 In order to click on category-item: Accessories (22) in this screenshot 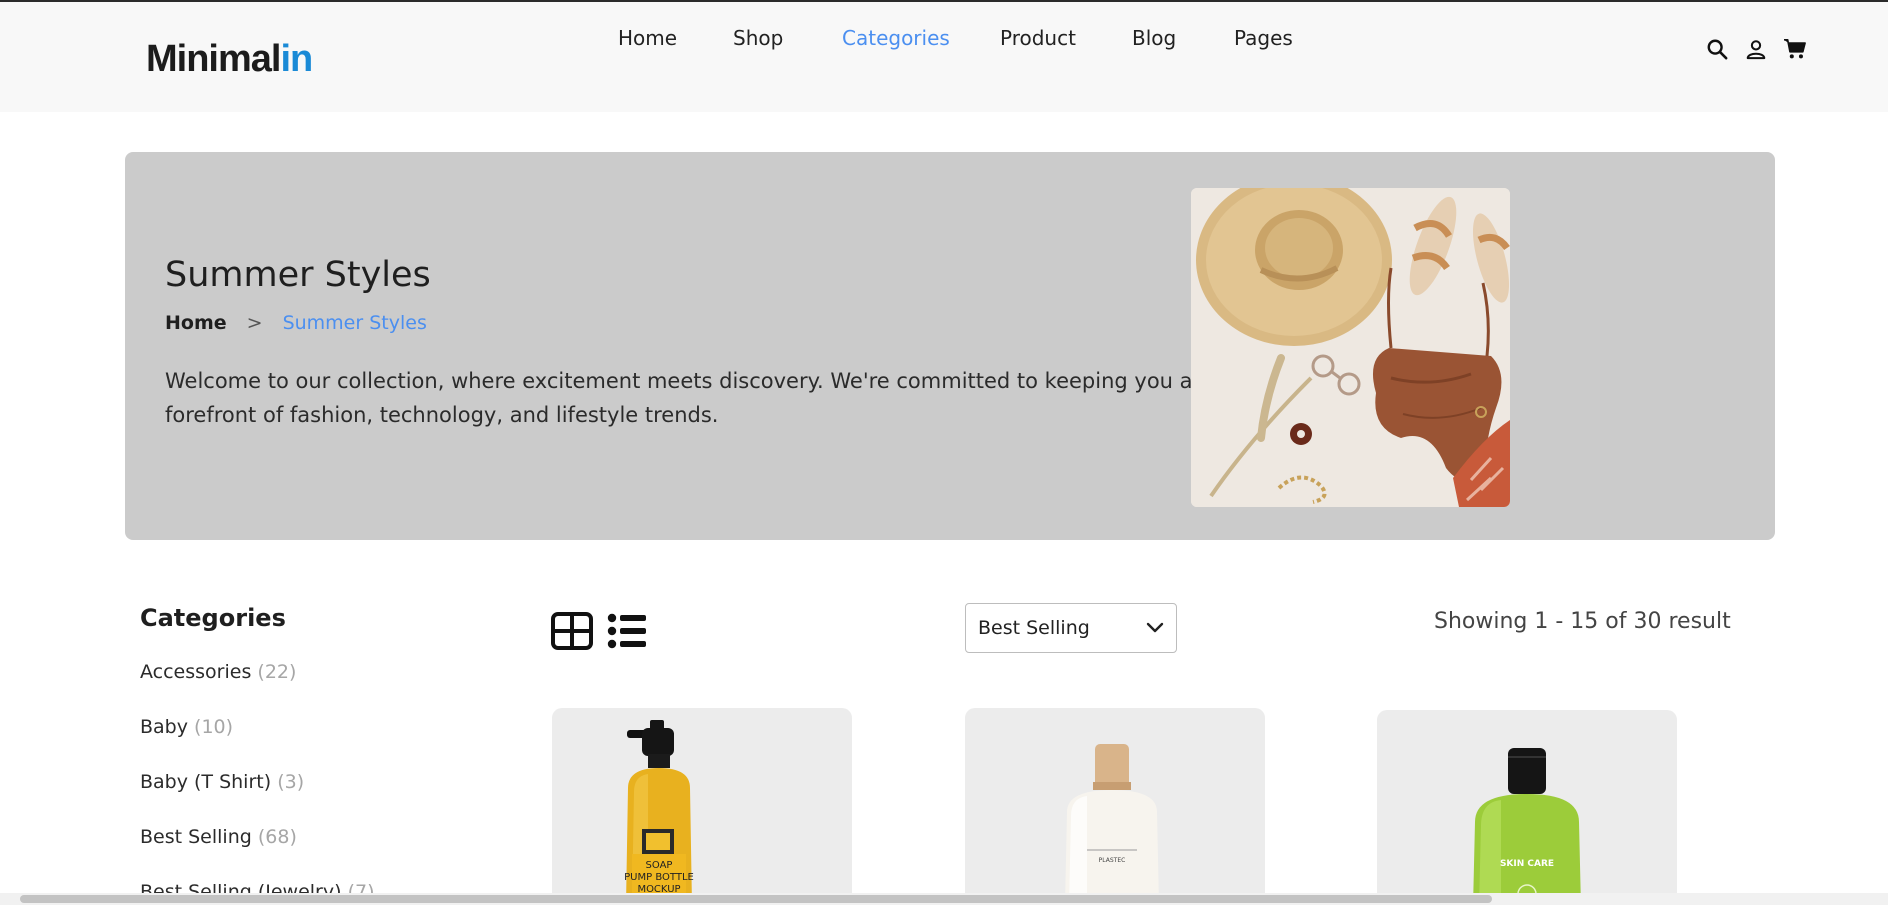, I will do `click(218, 672)`.